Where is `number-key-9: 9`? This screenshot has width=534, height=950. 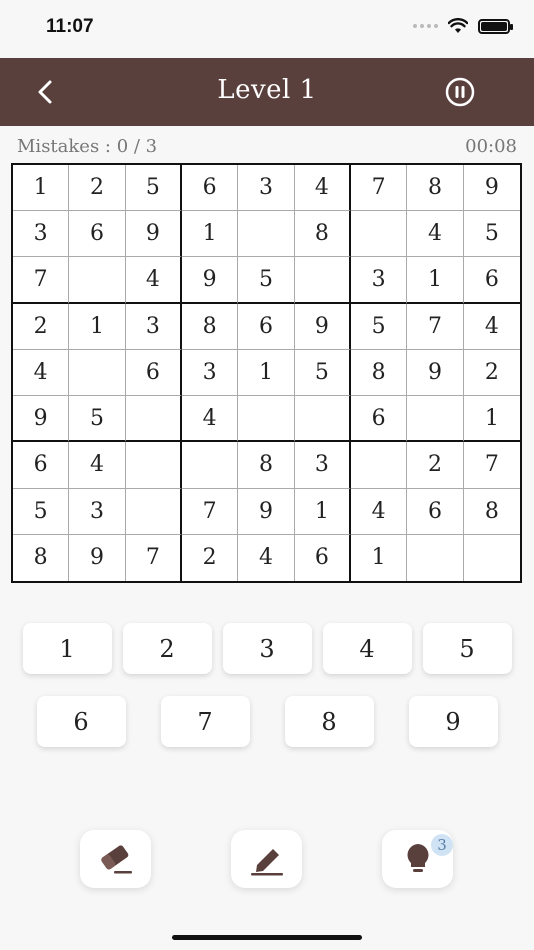 number-key-9: 9 is located at coordinates (453, 721).